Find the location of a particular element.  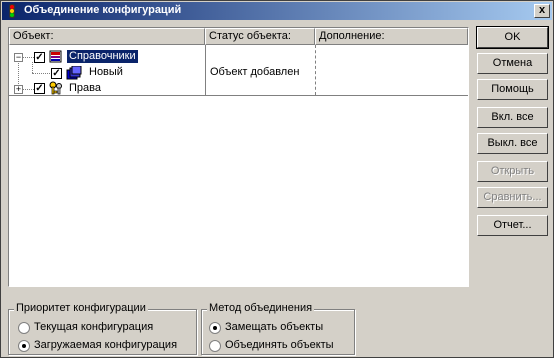

books-icon is located at coordinates (74, 73).